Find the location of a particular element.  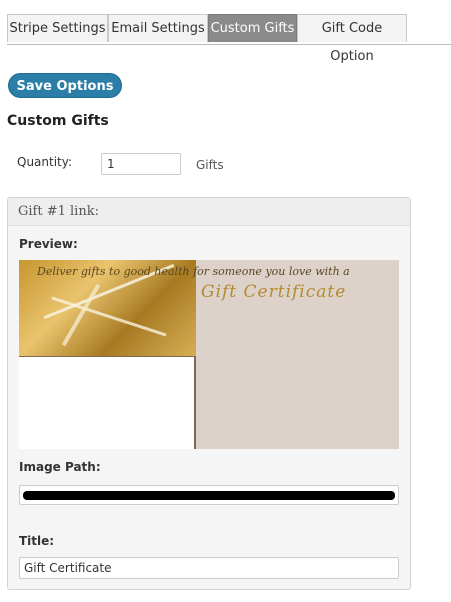

preview-label: Preview: is located at coordinates (48, 244).